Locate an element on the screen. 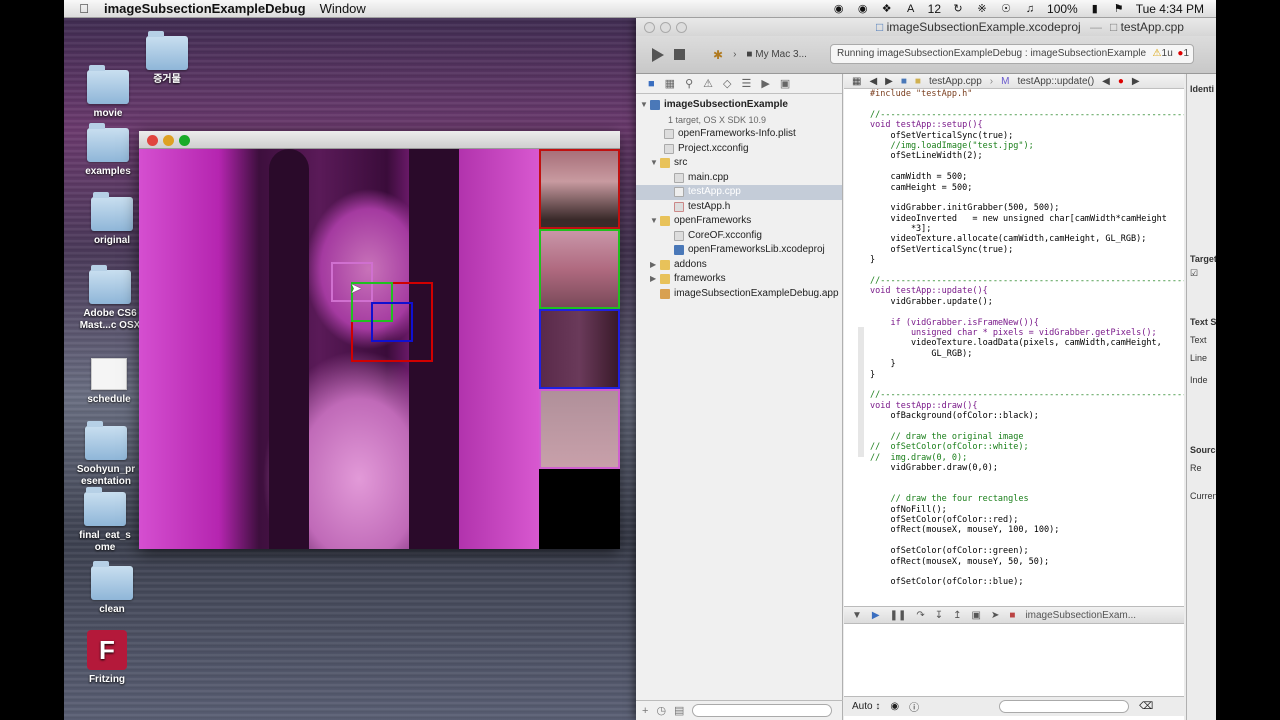 This screenshot has width=1280, height=720. code-line: ofRect(mouseX, mouseY, 50, 50); is located at coordinates (1027, 562).